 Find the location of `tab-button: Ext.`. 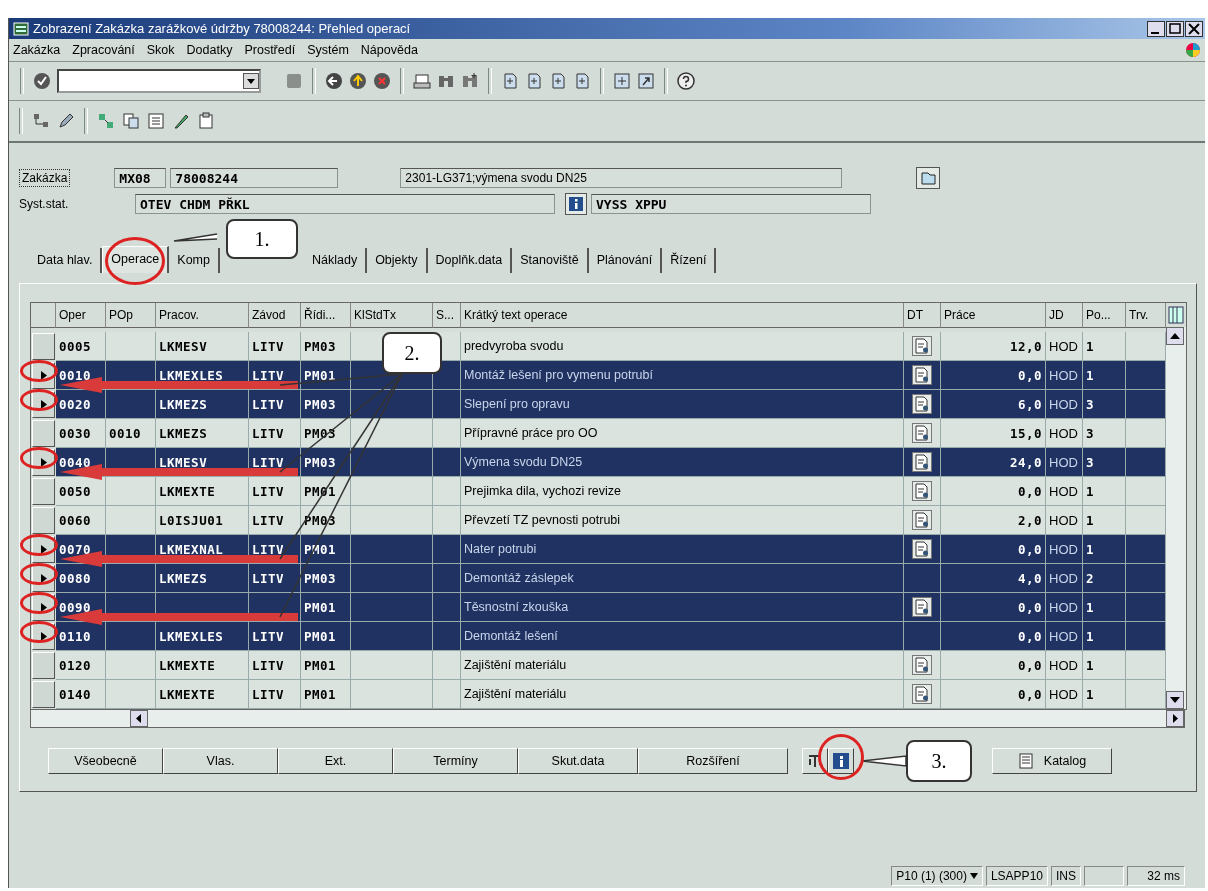

tab-button: Ext. is located at coordinates (335, 761).